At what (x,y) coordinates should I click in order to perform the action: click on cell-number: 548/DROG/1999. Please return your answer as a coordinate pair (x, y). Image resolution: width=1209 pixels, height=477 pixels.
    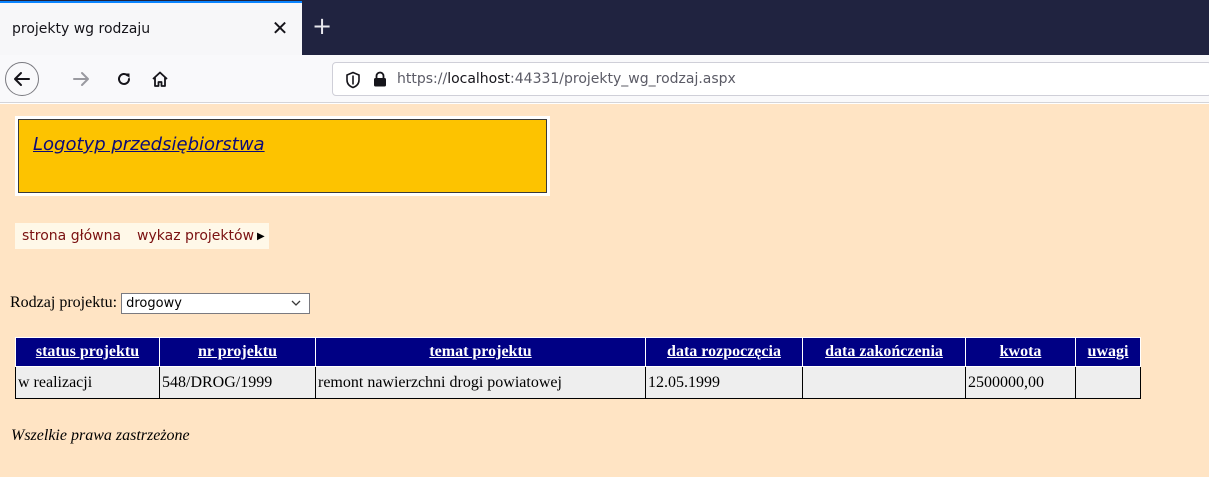
    Looking at the image, I should click on (237, 382).